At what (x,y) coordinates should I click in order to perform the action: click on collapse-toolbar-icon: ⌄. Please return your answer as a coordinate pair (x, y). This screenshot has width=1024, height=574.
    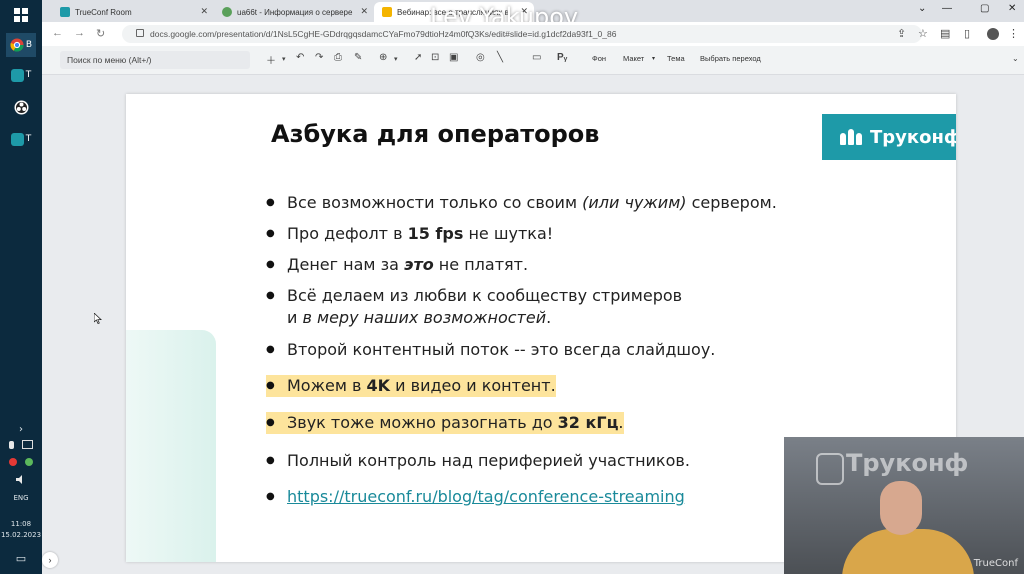
    Looking at the image, I should click on (1015, 58).